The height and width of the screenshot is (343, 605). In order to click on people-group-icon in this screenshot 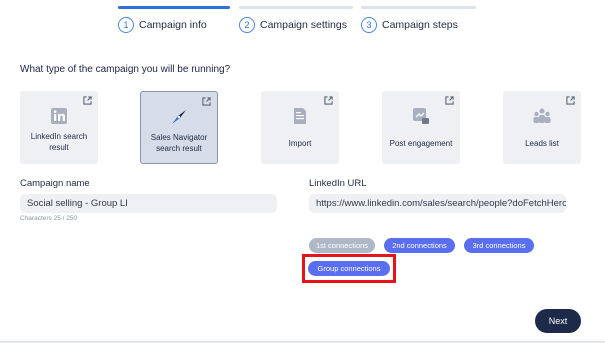, I will do `click(542, 115)`.